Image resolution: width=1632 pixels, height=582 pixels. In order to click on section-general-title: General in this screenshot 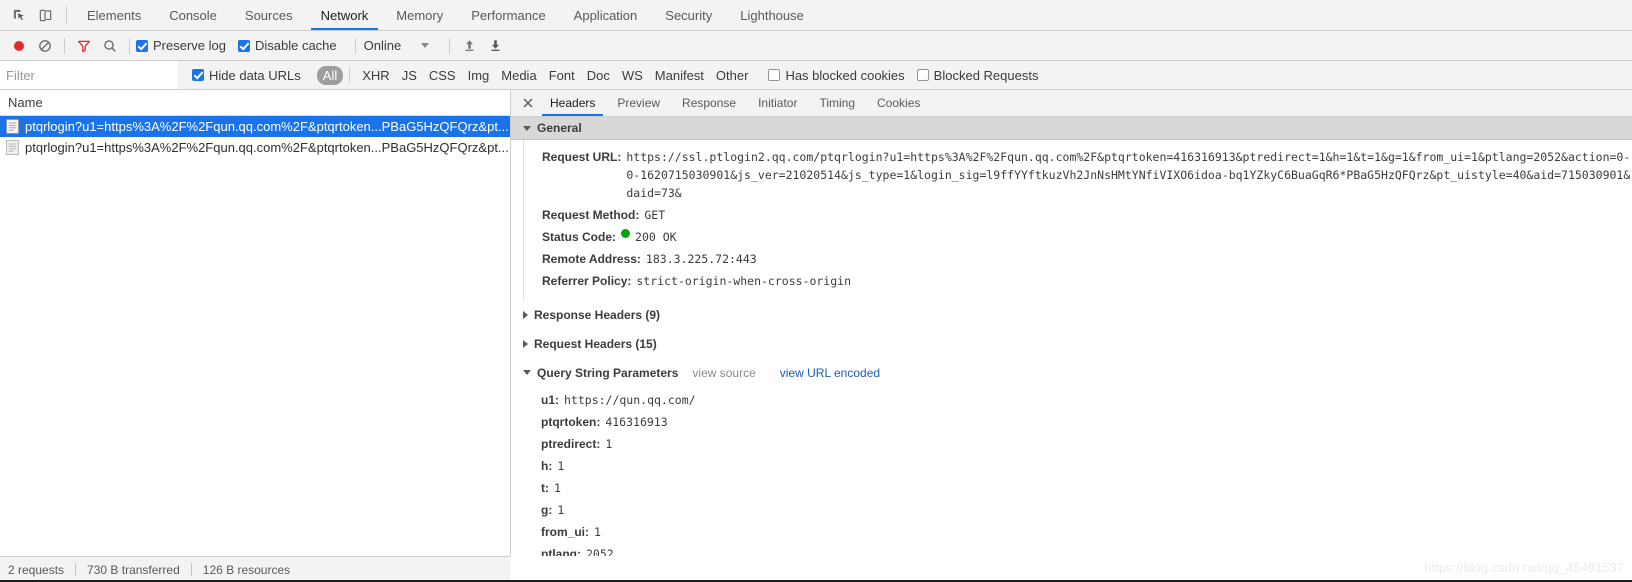, I will do `click(559, 128)`.